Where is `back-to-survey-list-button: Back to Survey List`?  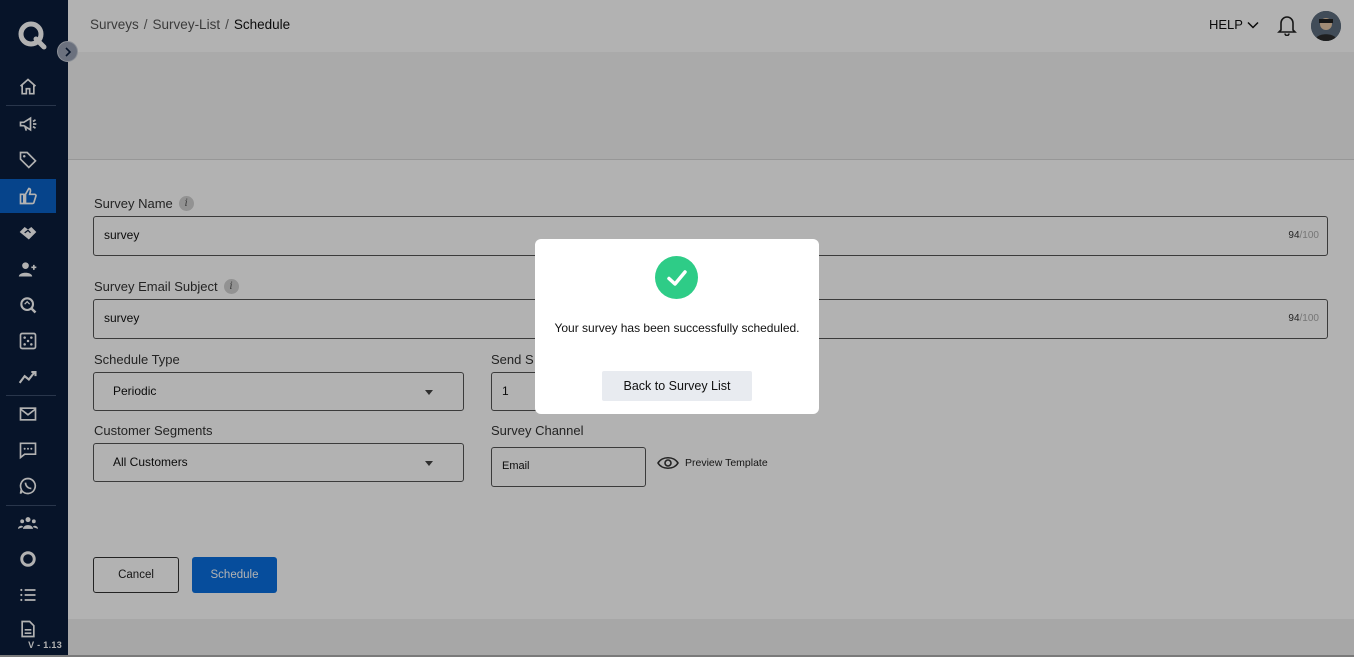 back-to-survey-list-button: Back to Survey List is located at coordinates (677, 386).